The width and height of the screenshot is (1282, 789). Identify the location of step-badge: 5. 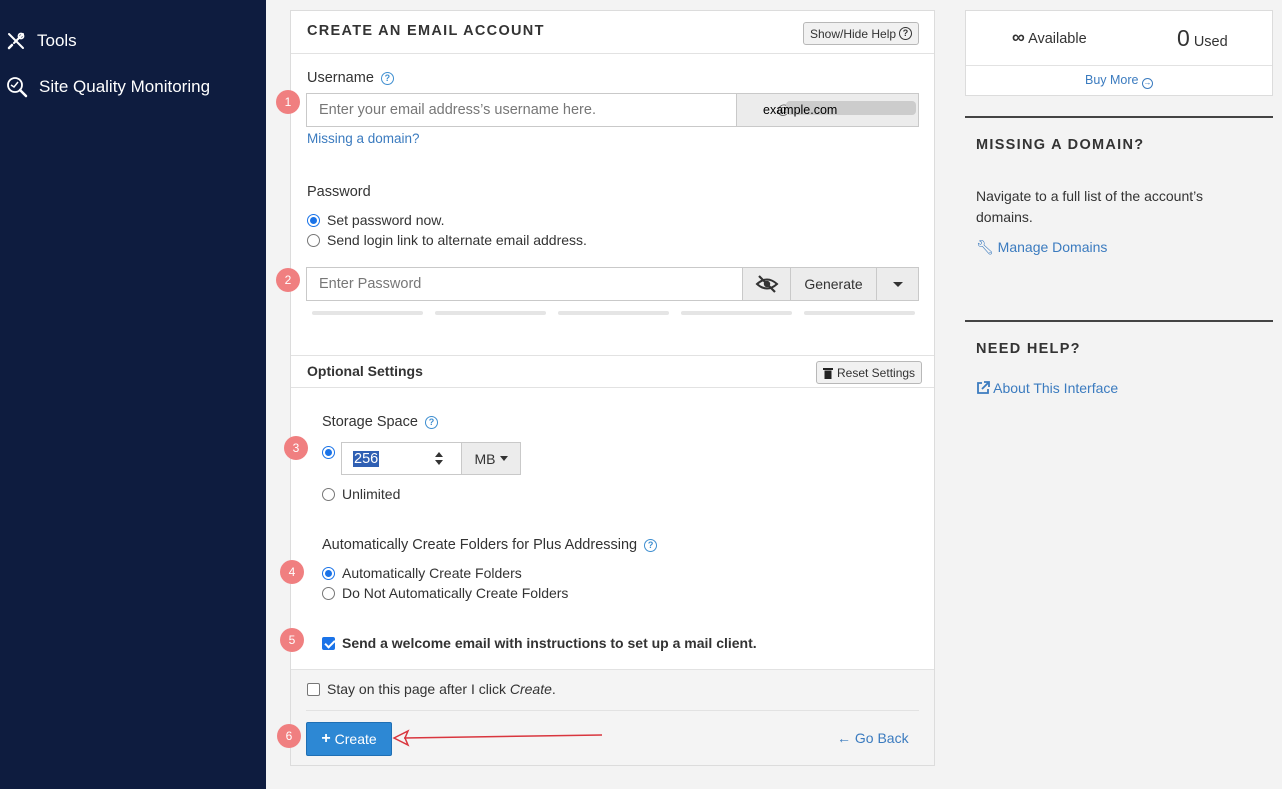
(292, 640).